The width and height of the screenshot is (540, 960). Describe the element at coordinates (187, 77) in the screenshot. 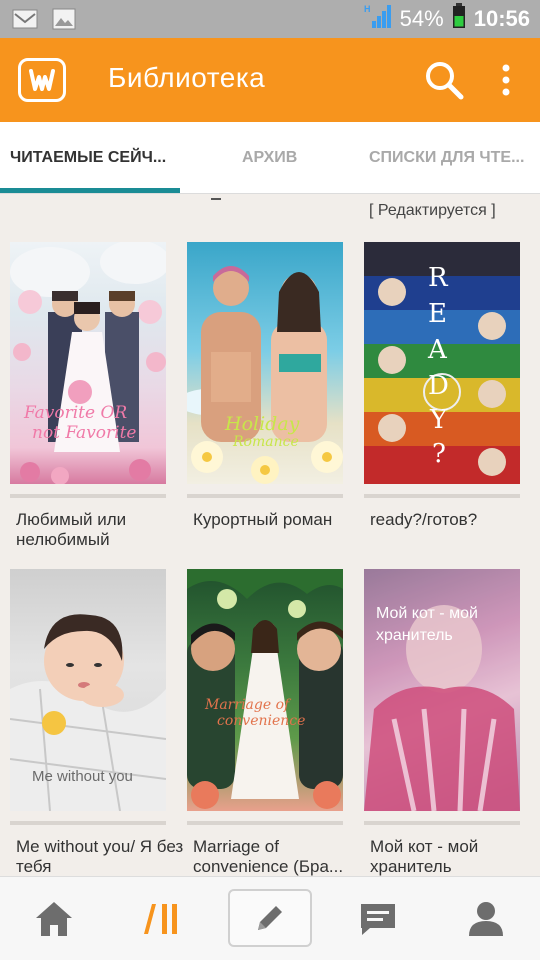

I see `page-title: Библиотека` at that location.